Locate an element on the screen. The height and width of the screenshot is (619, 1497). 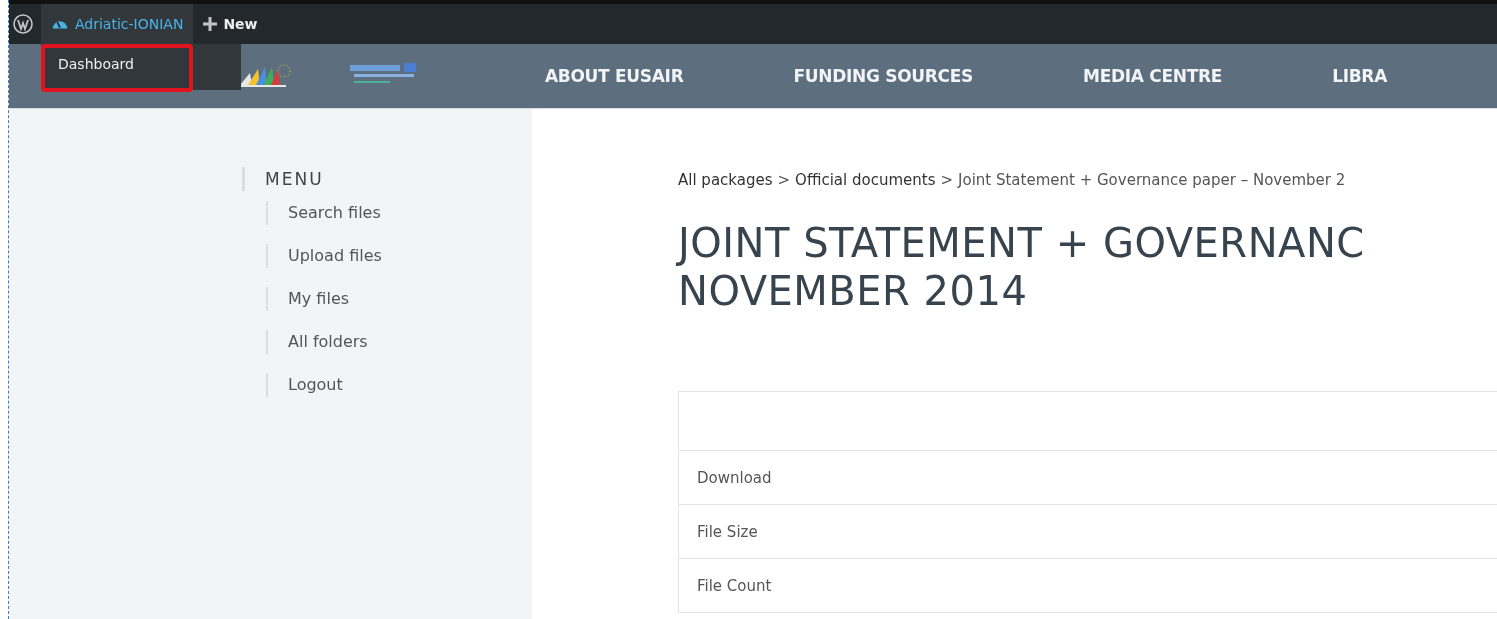
site-name: Adriatic-IONIAN is located at coordinates (129, 24).